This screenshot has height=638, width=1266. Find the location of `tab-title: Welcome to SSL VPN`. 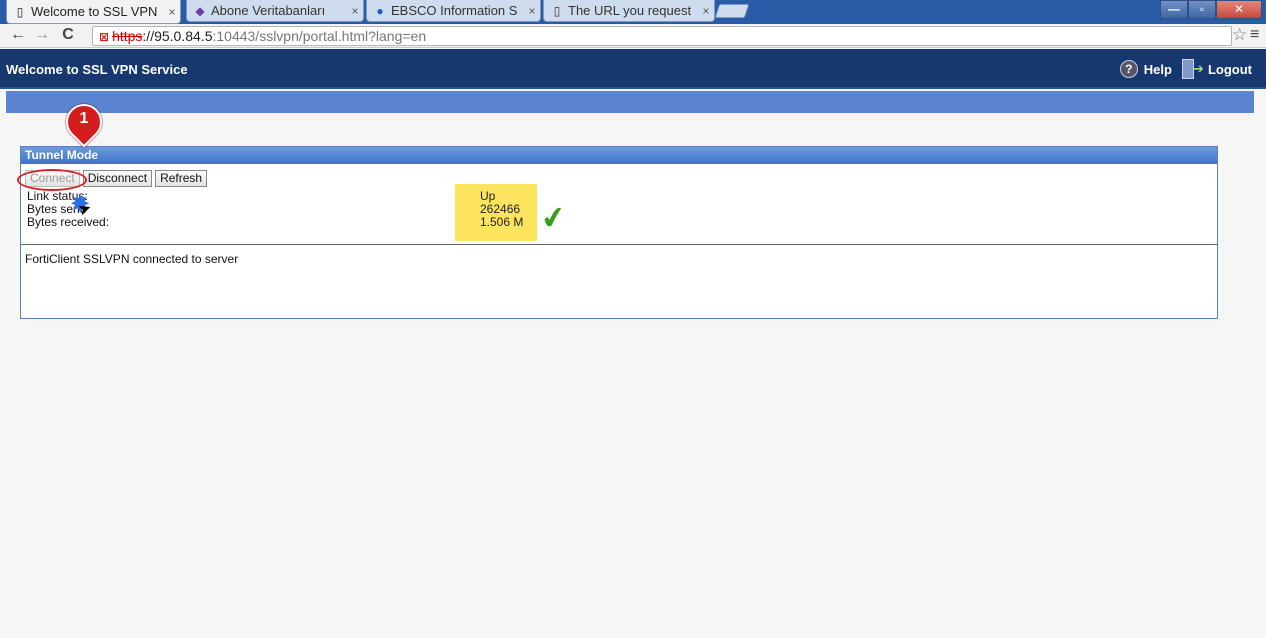

tab-title: Welcome to SSL VPN is located at coordinates (94, 11).